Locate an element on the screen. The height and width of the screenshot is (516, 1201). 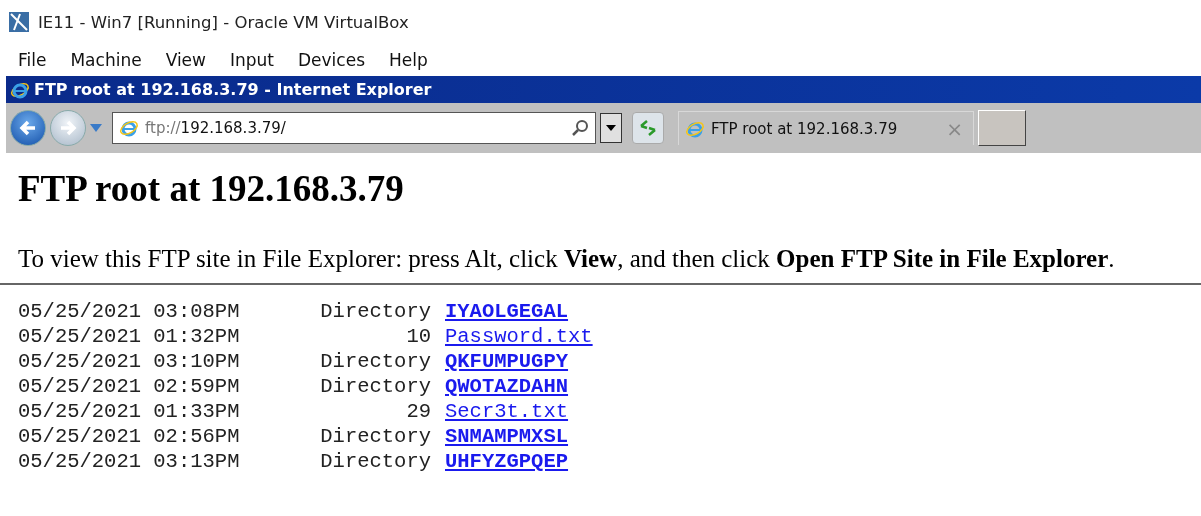
folder-link: QWOTAZDAHN is located at coordinates (507, 387).